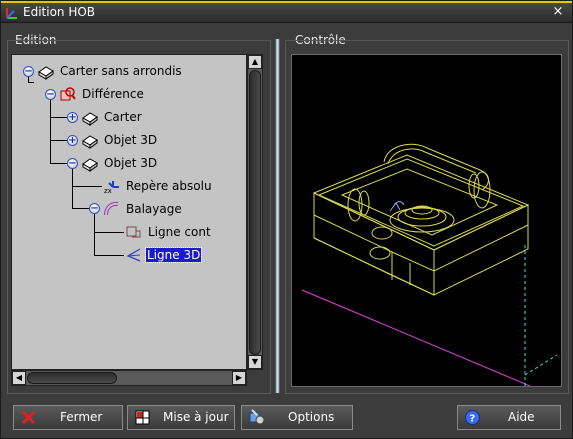 The image size is (573, 439). I want to click on tree-item-ligne-3d: Ligne 3D, so click(173, 255).